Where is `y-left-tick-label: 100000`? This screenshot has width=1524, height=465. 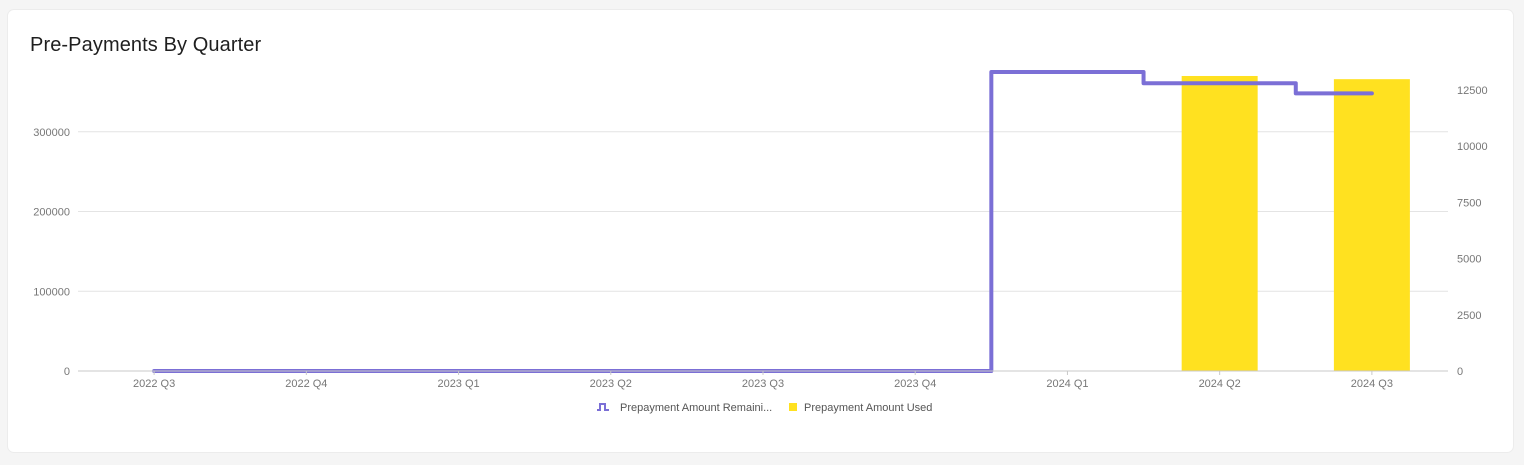 y-left-tick-label: 100000 is located at coordinates (51, 292).